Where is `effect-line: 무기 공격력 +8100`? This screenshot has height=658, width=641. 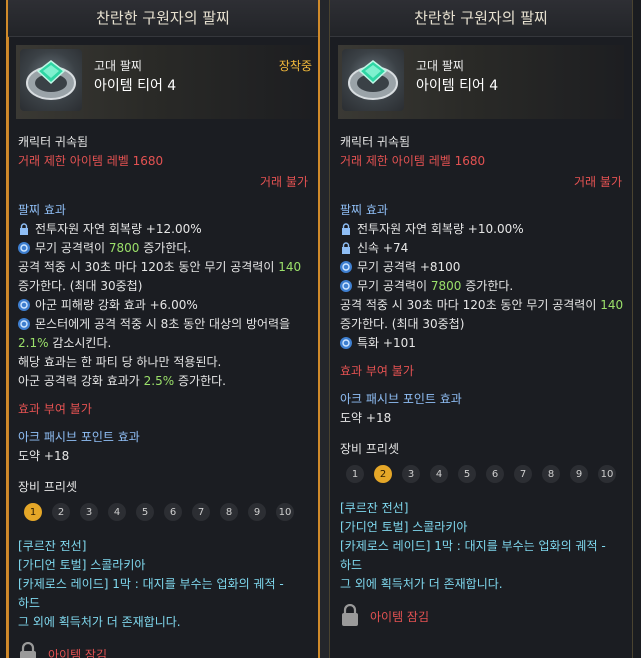
effect-line: 무기 공격력 +8100 is located at coordinates (481, 267).